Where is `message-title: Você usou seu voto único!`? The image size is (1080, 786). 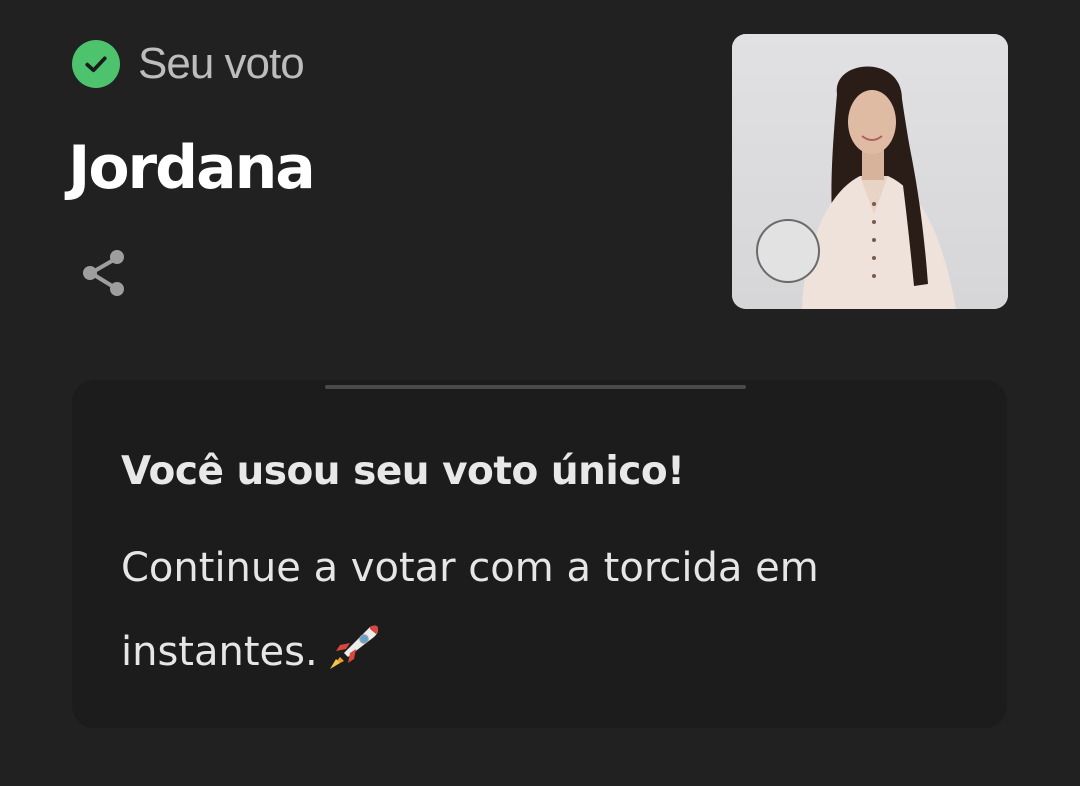
message-title: Você usou seu voto único! is located at coordinates (403, 471).